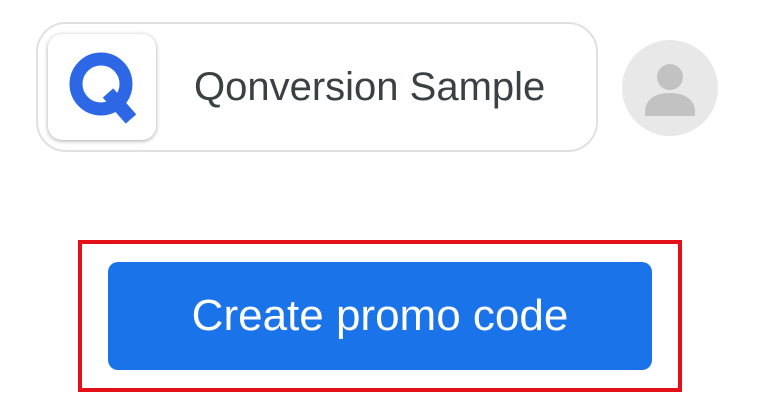  Describe the element at coordinates (370, 87) in the screenshot. I see `app-name: Qonversion Sample` at that location.